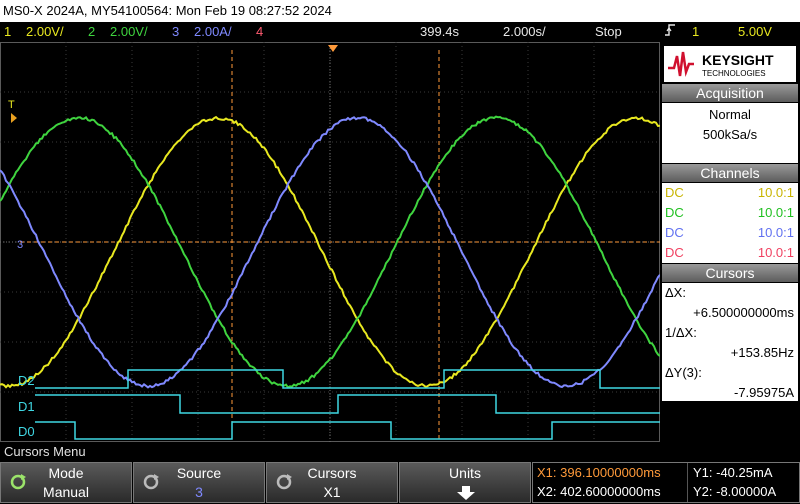  Describe the element at coordinates (734, 73) in the screenshot. I see `svg-text: TECHNOLOGIES` at that location.